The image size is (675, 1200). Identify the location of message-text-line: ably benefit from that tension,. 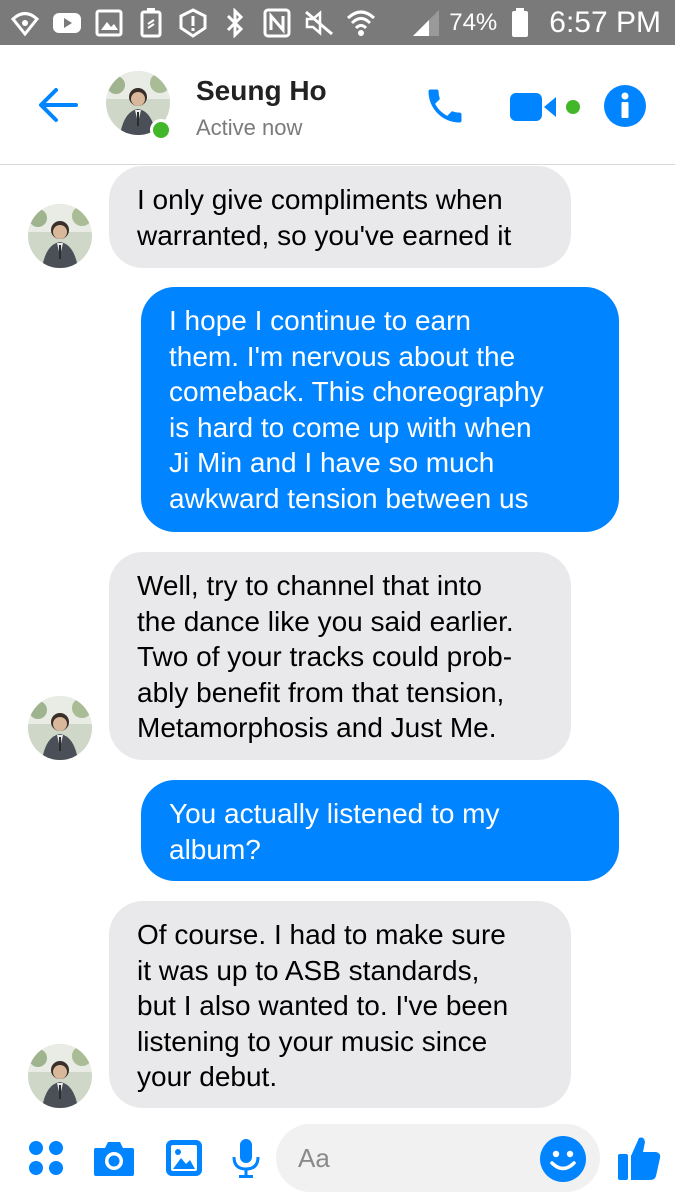
(321, 692).